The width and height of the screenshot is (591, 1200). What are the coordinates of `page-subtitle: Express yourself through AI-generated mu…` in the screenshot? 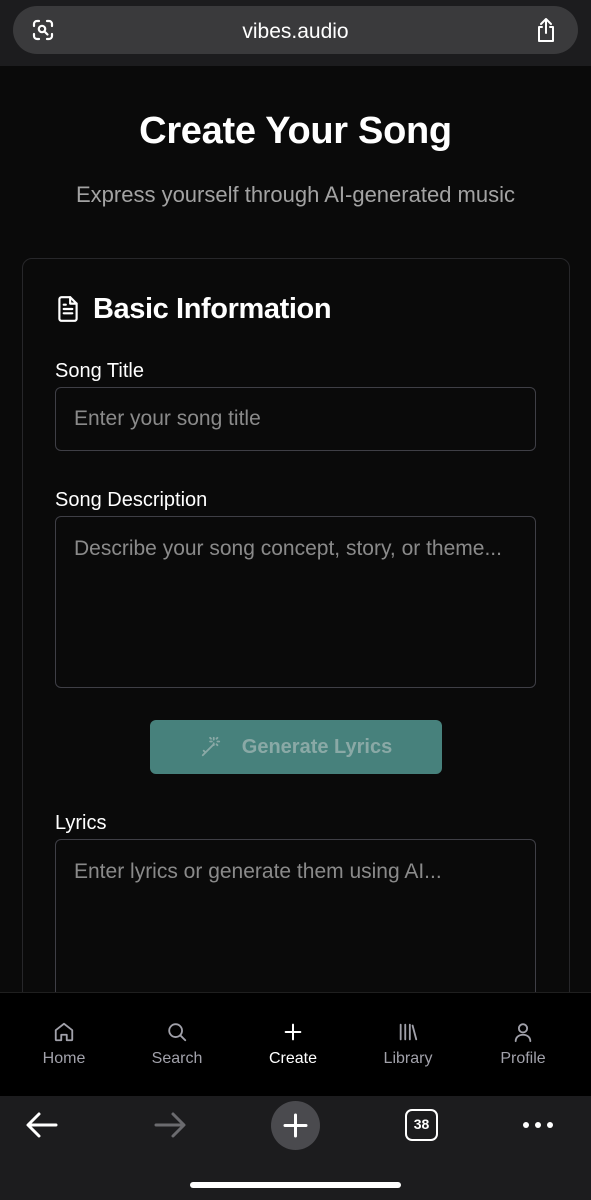 It's located at (295, 194).